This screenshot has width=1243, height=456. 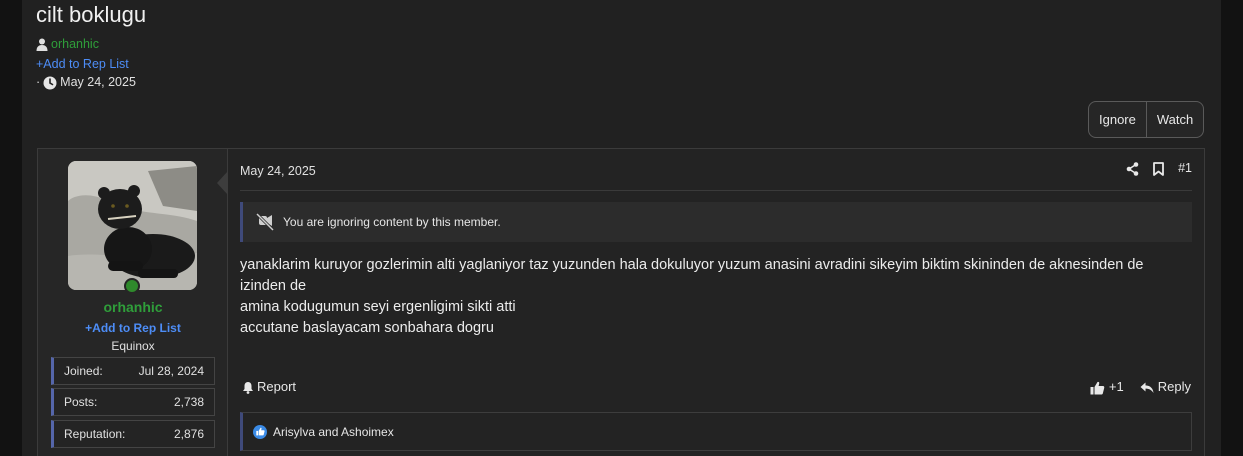 I want to click on stat-label: Joined:, so click(x=83, y=371).